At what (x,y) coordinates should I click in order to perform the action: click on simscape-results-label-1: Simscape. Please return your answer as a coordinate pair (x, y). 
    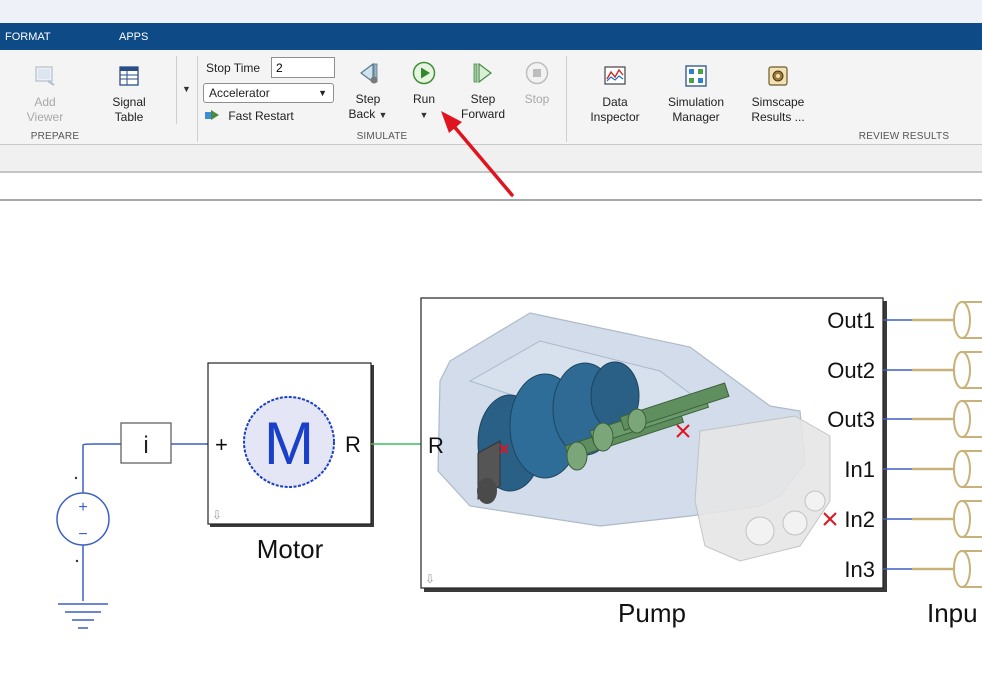
    Looking at the image, I should click on (778, 102).